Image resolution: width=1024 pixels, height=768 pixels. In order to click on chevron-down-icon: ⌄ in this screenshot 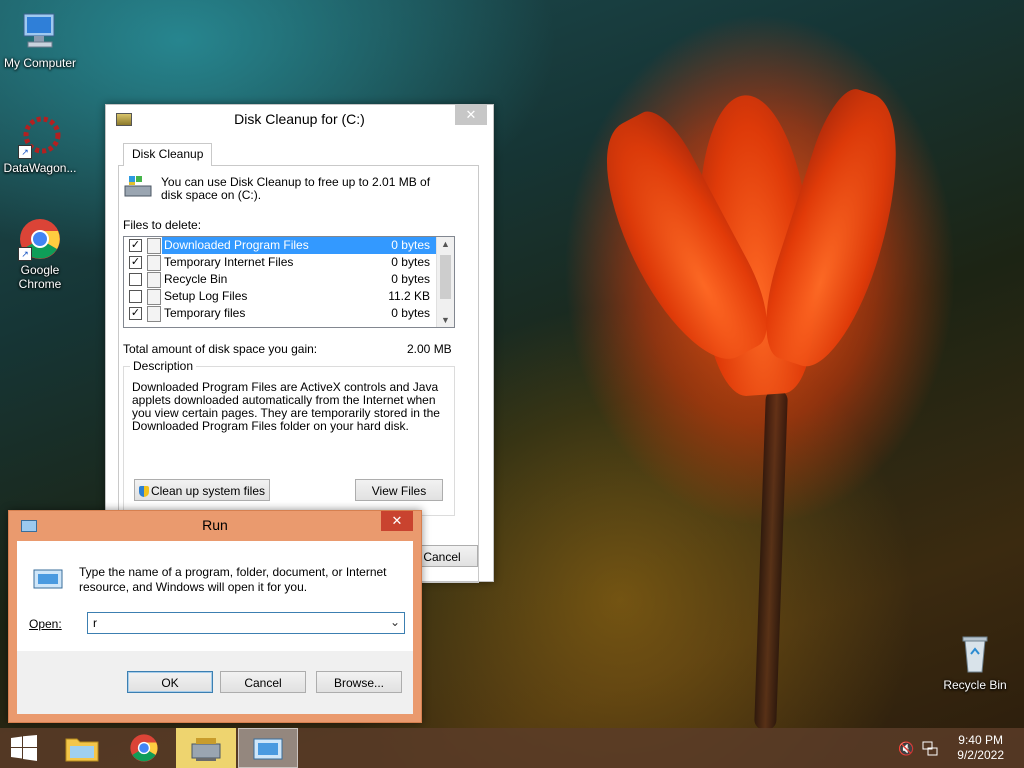, I will do `click(395, 622)`.